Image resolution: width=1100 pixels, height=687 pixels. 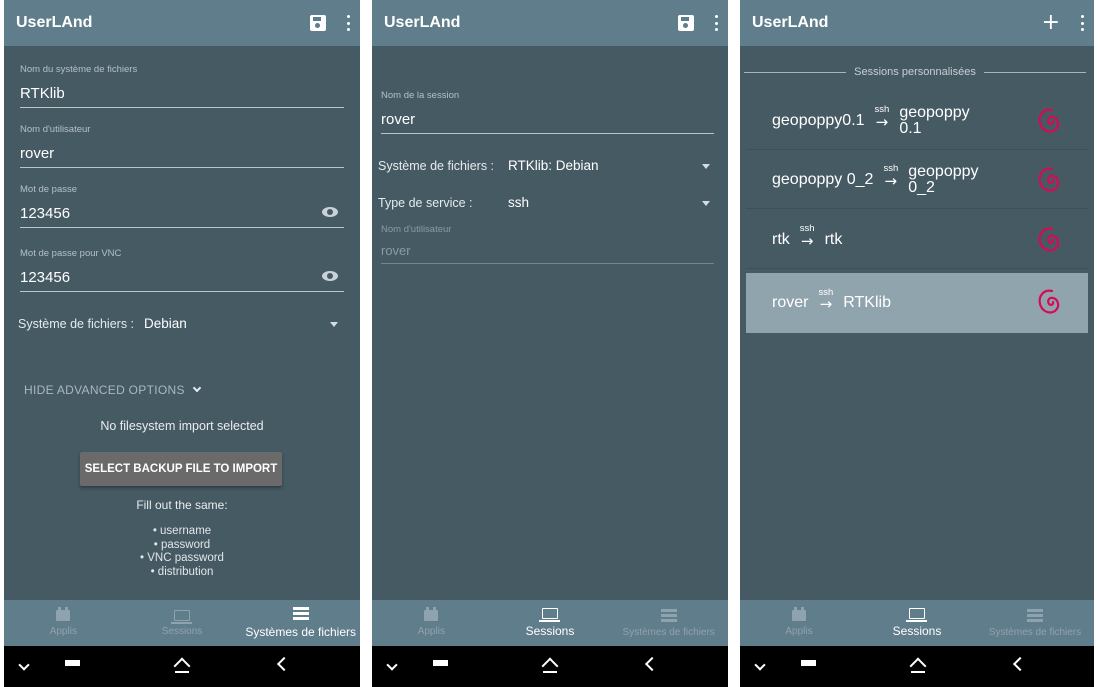 I want to click on add-icon: +, so click(x=1051, y=23).